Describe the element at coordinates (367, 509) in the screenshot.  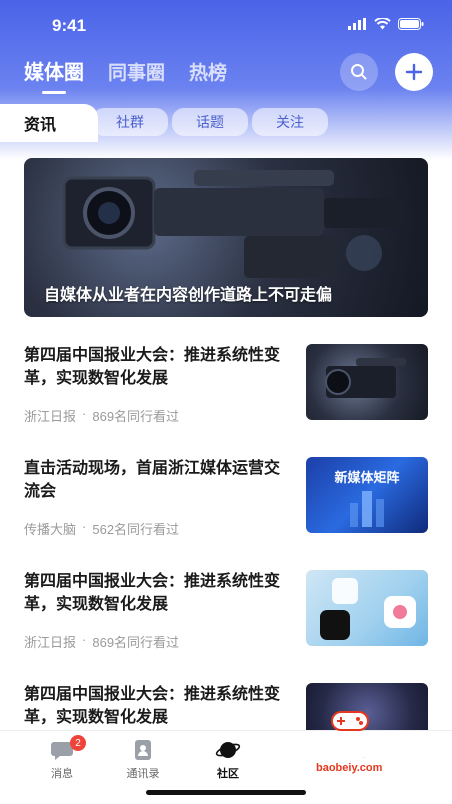
I see `tower-graphic` at that location.